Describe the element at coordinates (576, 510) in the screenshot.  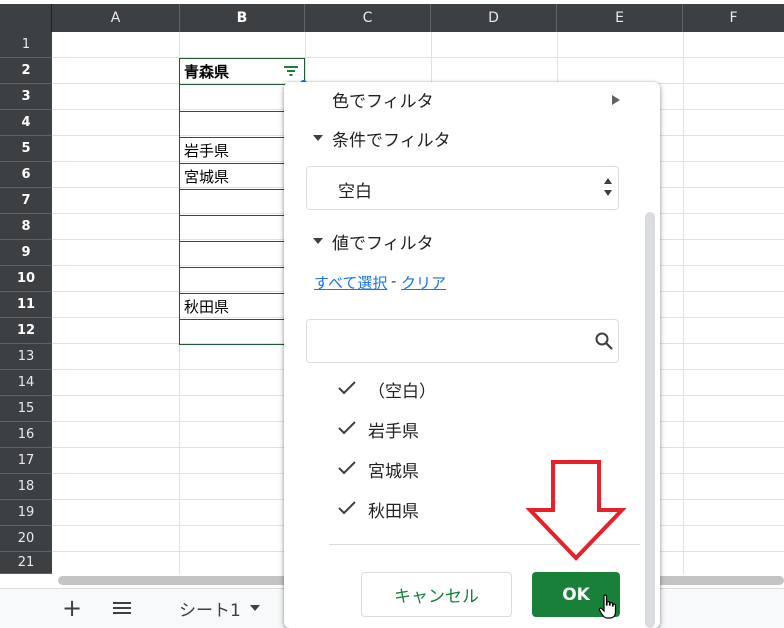
I see `red-arrow-down-annotation` at that location.